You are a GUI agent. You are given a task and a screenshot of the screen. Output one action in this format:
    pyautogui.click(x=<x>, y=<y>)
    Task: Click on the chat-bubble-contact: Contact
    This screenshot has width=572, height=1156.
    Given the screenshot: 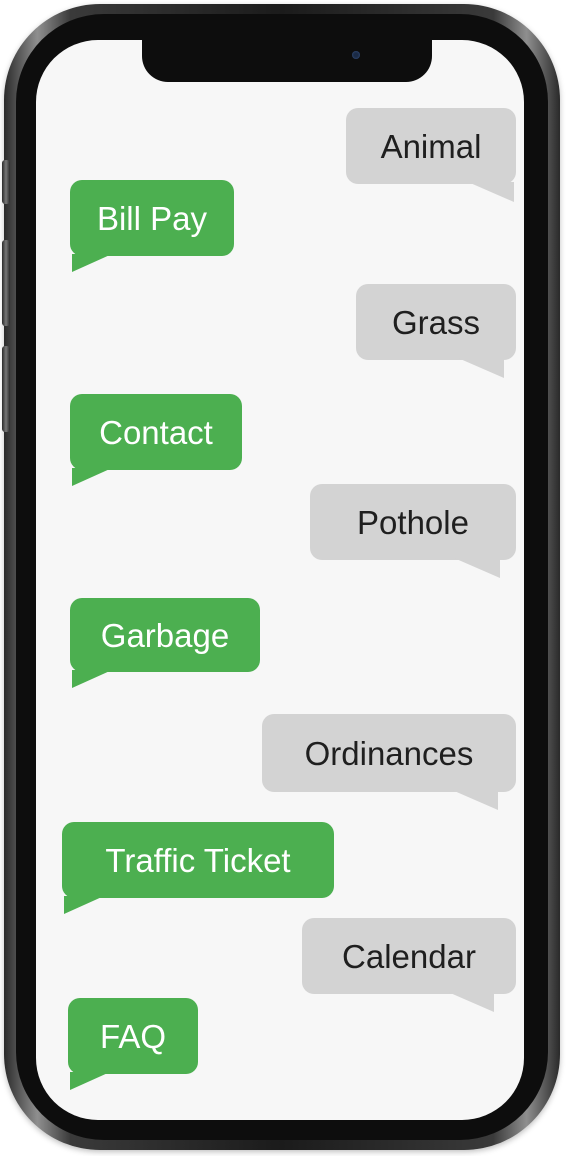 What is the action you would take?
    pyautogui.click(x=156, y=432)
    